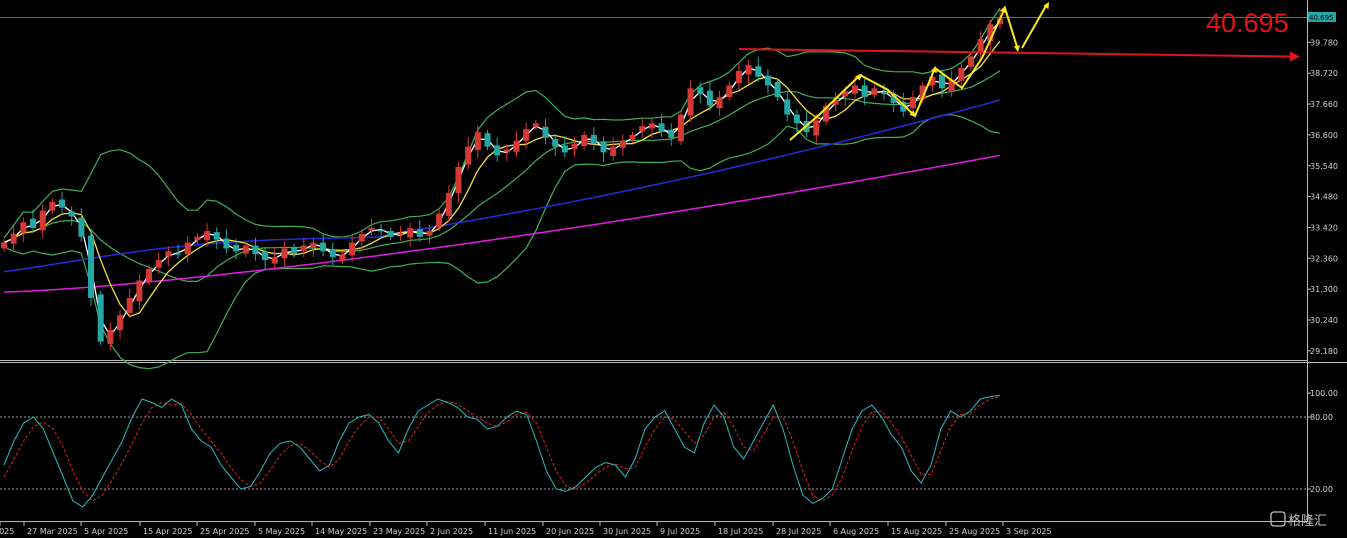 The height and width of the screenshot is (538, 1347). Describe the element at coordinates (1029, 531) in the screenshot. I see `date-tick-label: 3 Sep 2025` at that location.